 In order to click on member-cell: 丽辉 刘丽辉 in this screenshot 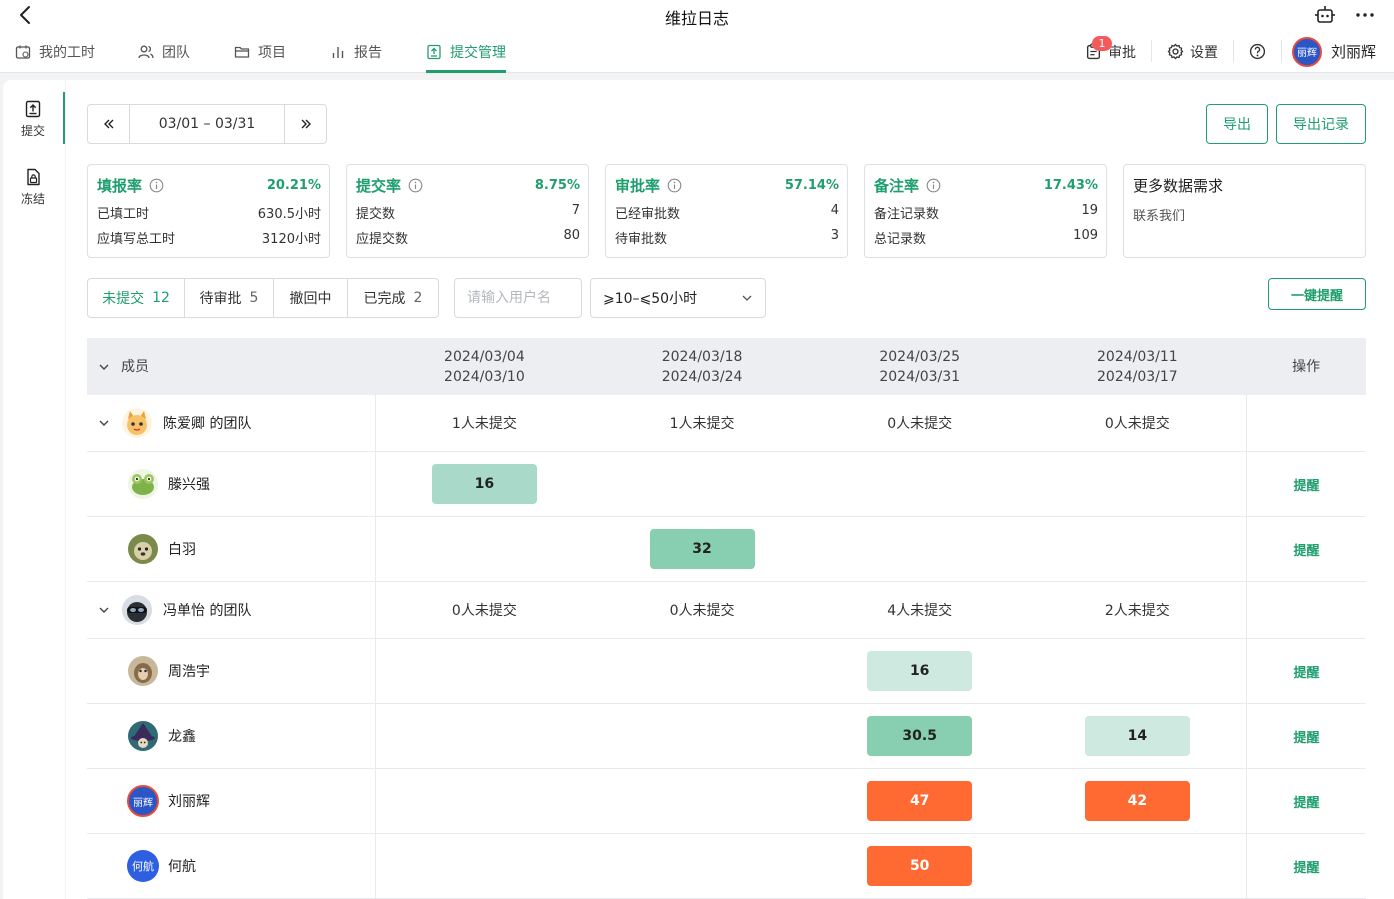, I will do `click(231, 801)`.